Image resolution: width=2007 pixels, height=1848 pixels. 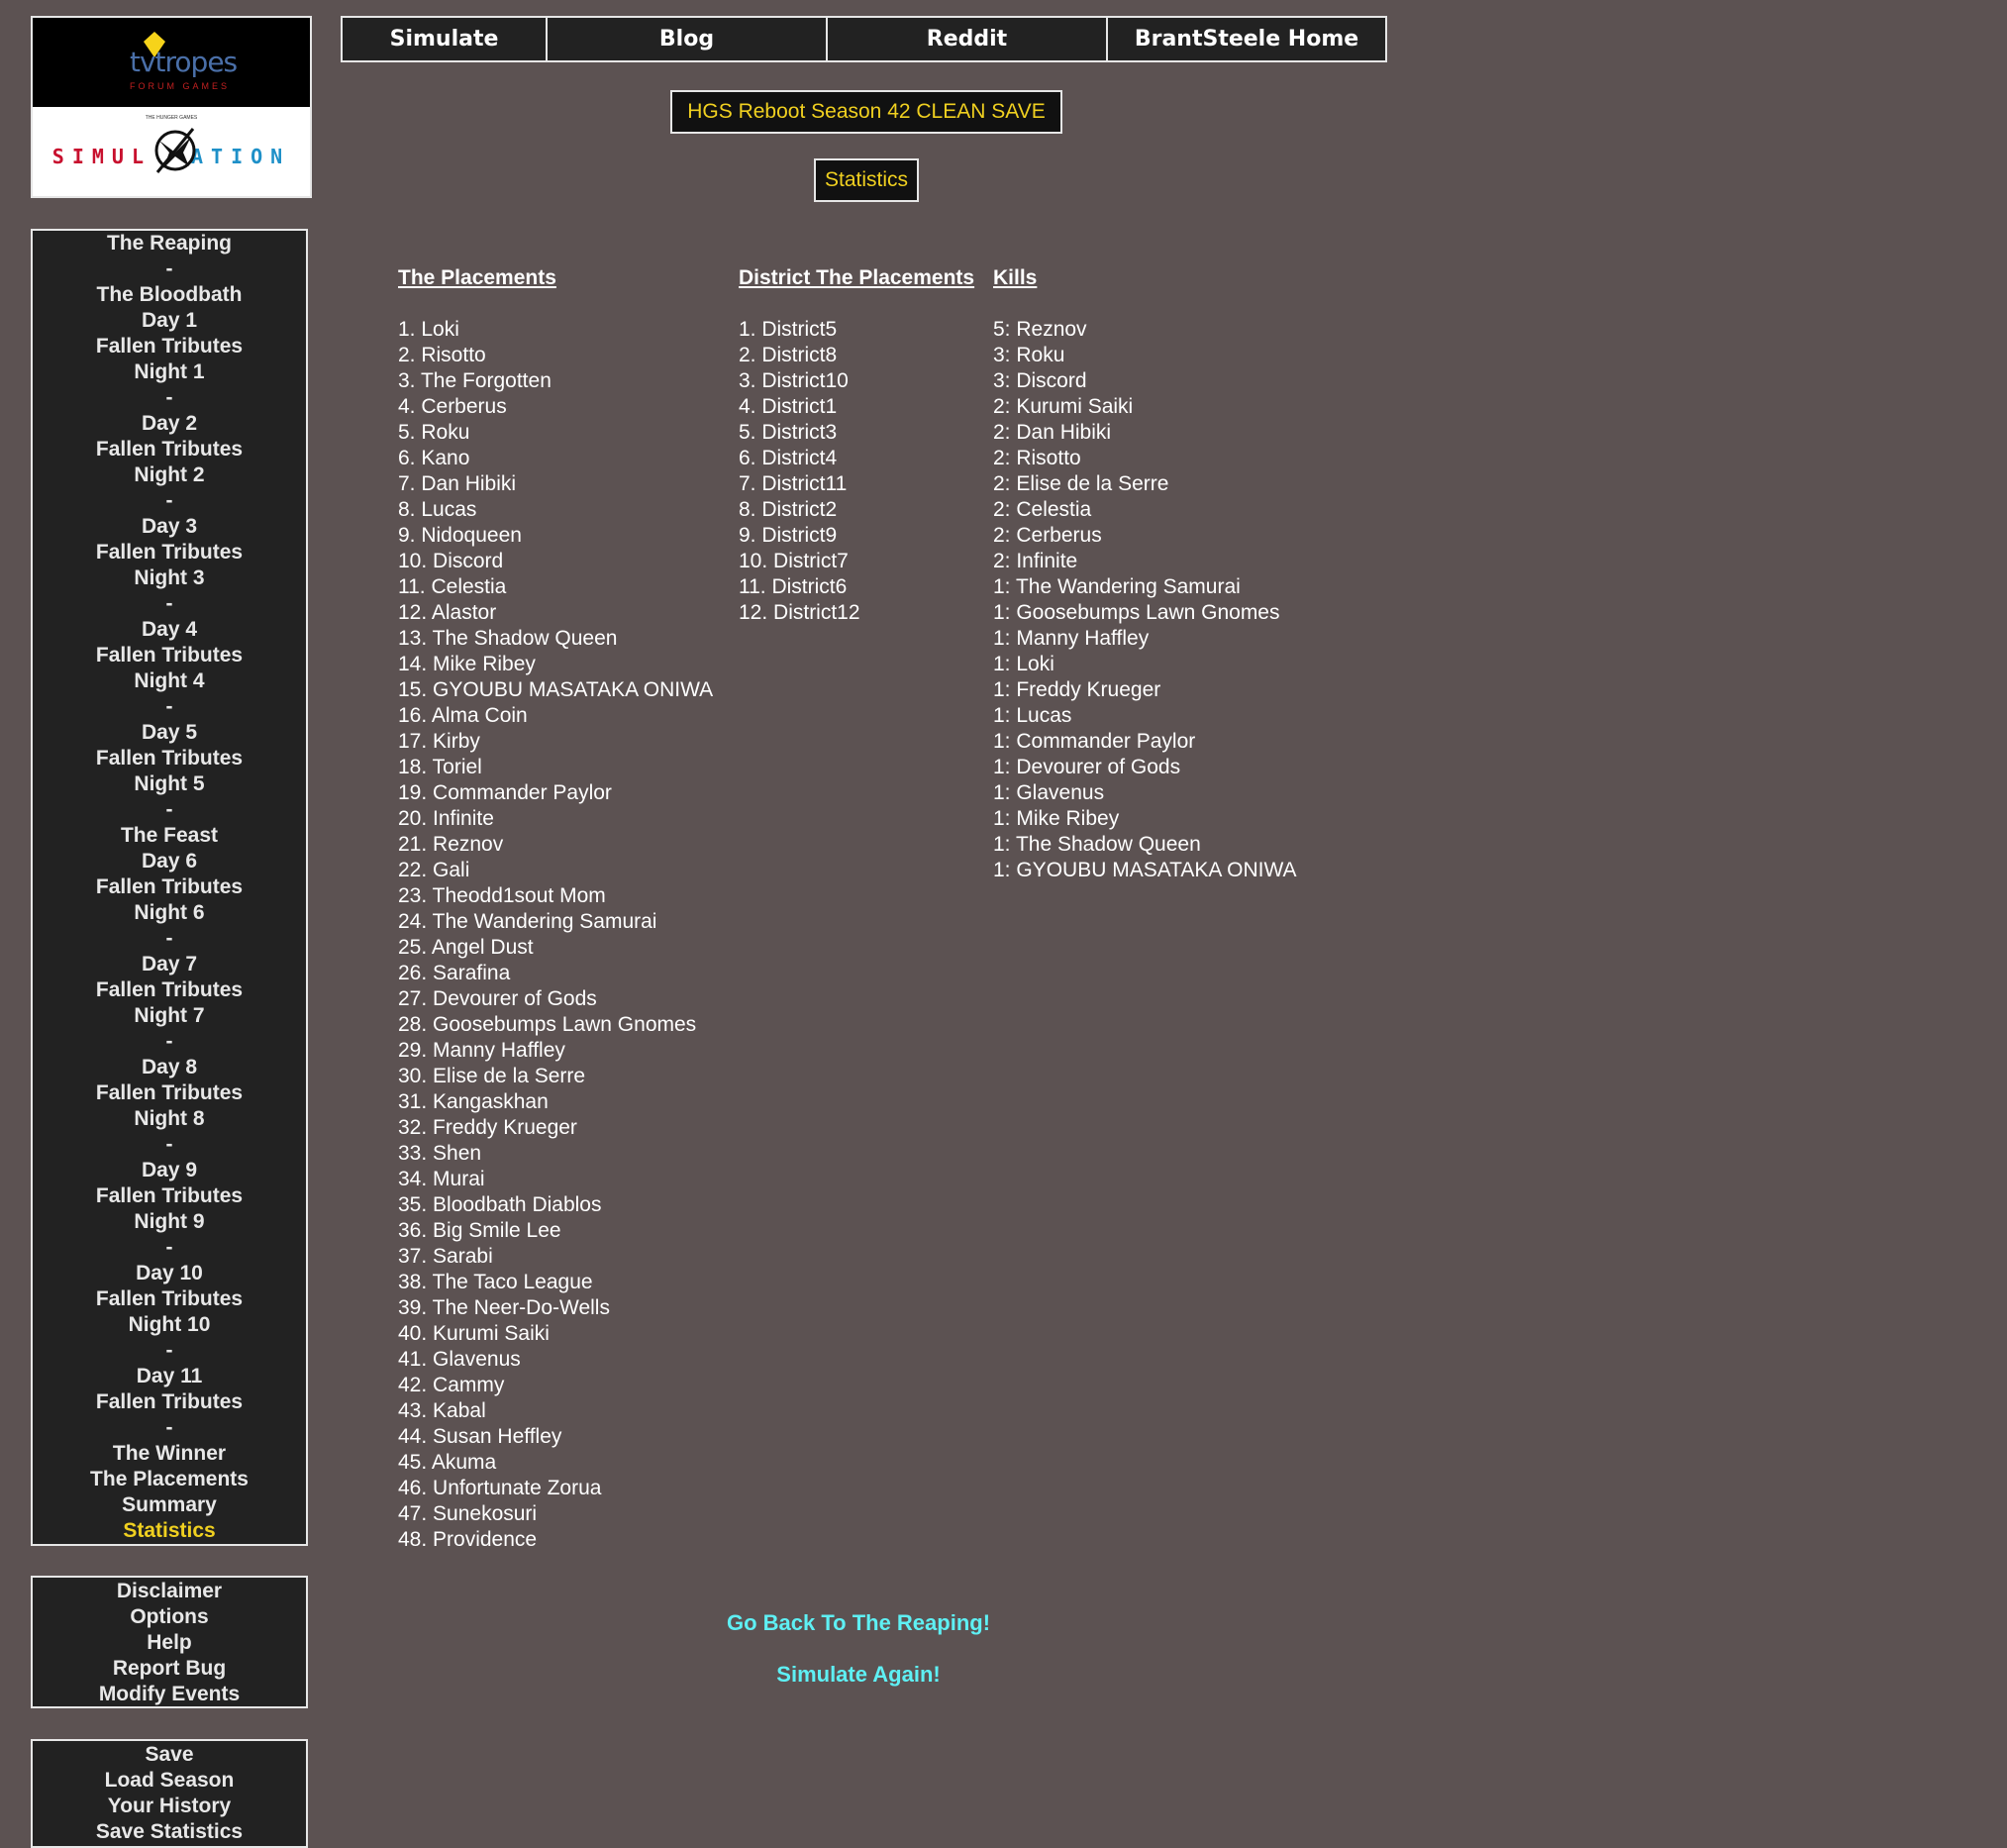 I want to click on placement-item: 26. Sarafina, so click(x=454, y=973).